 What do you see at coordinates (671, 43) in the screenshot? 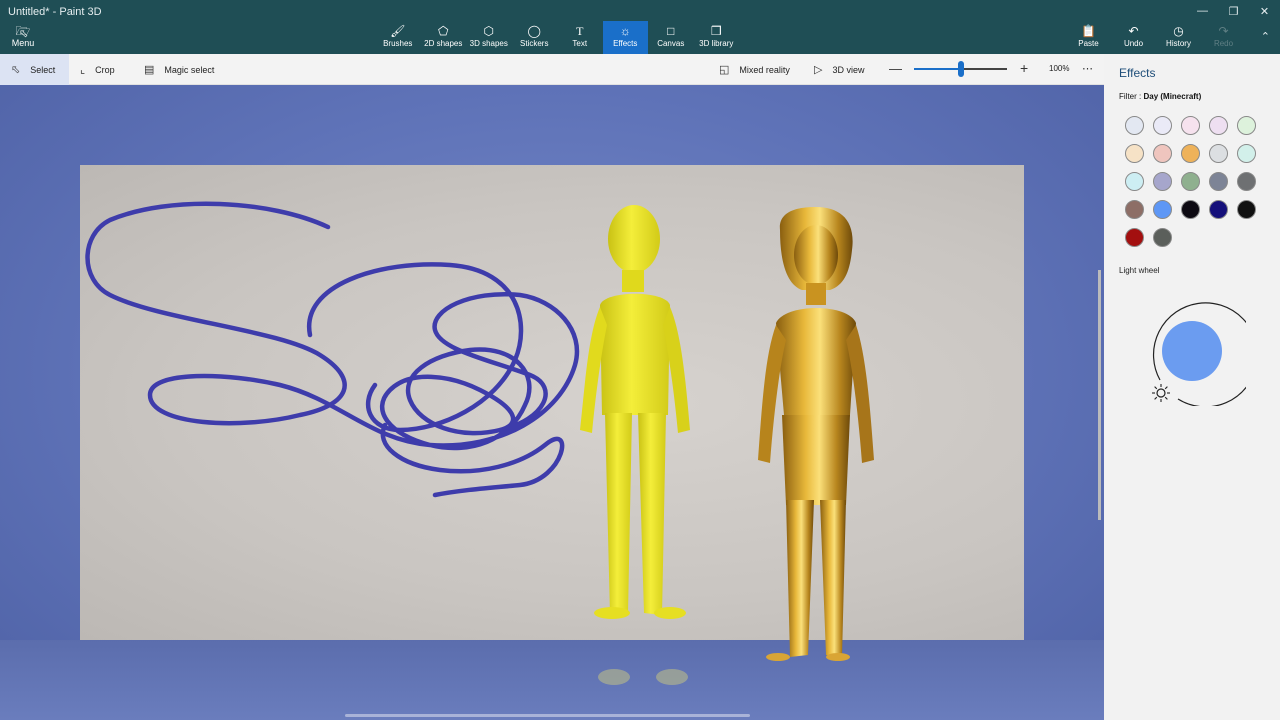
I see `tab-label: Canvas` at bounding box center [671, 43].